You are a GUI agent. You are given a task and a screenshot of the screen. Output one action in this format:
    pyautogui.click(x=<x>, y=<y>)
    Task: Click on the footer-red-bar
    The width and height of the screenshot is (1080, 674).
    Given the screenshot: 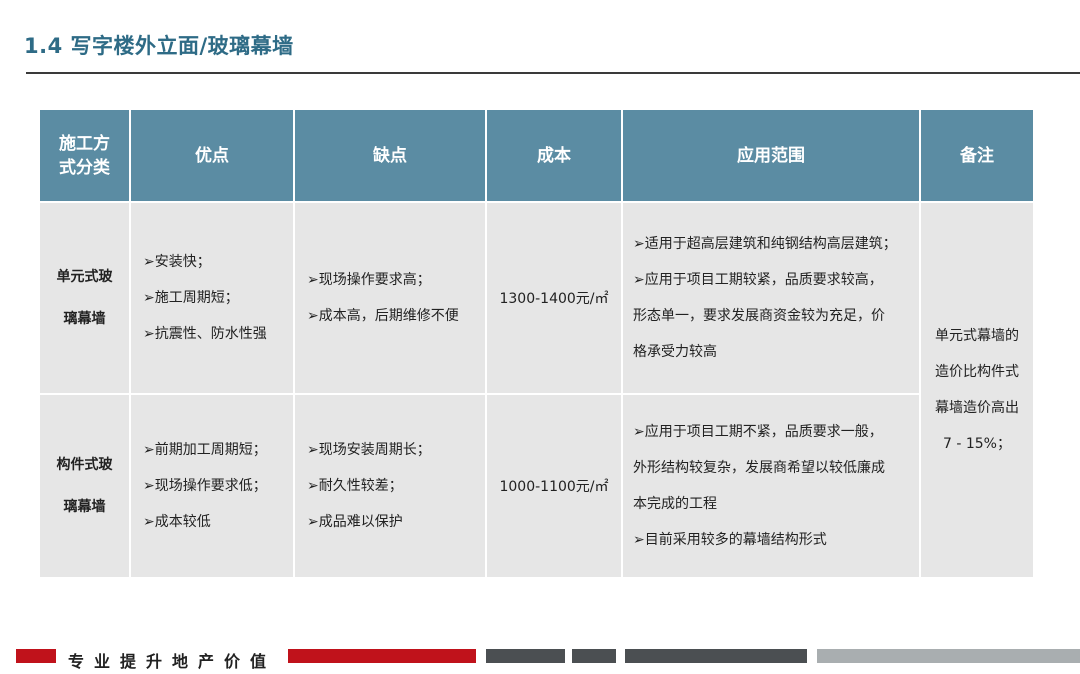 What is the action you would take?
    pyautogui.click(x=382, y=656)
    